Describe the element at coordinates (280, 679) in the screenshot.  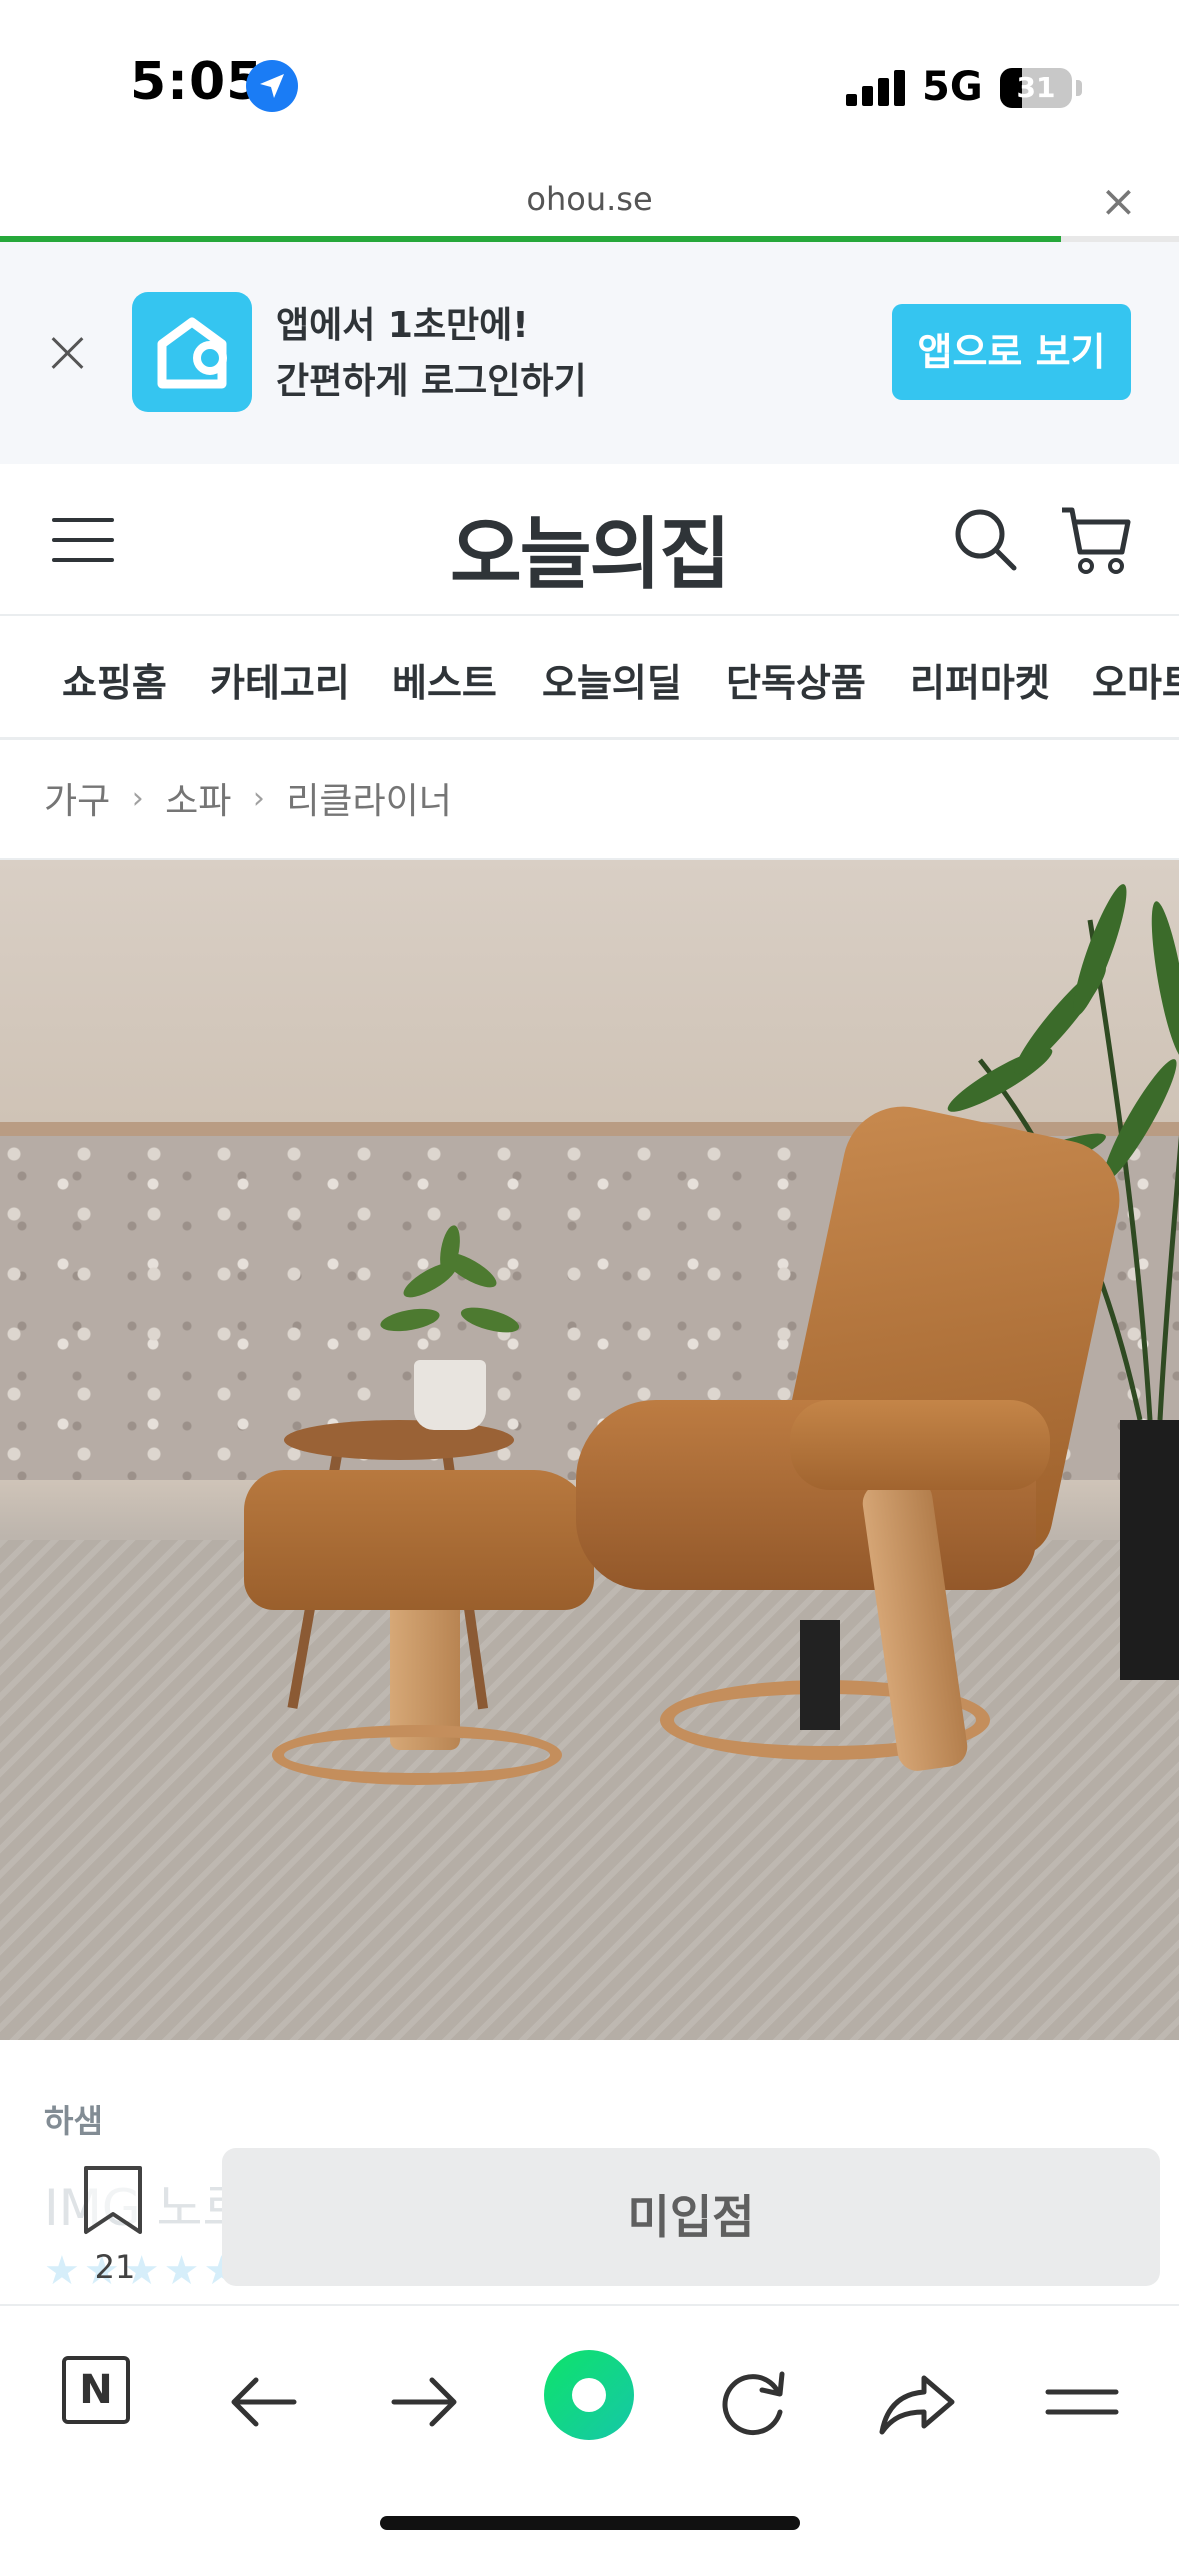
I see `tab-category: 카테고리` at that location.